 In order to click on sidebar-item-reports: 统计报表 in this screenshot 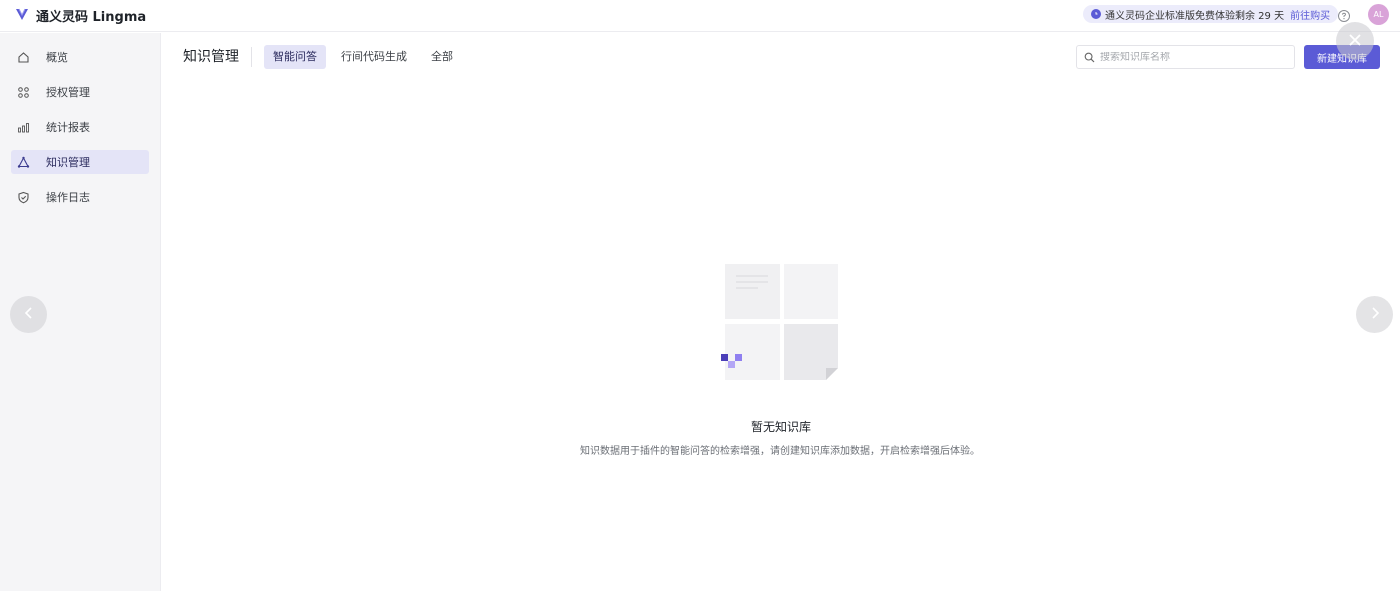, I will do `click(80, 127)`.